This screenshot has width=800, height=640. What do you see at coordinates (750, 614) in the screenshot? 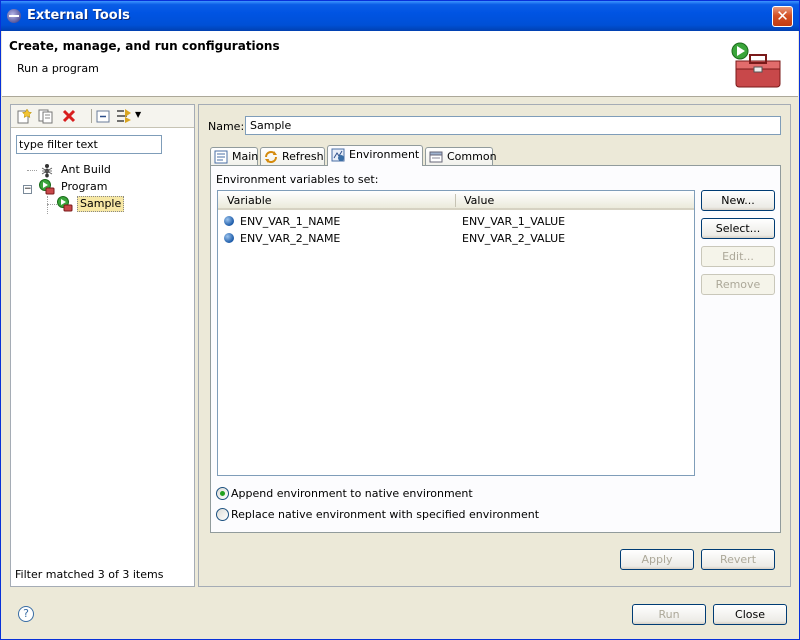
I see `close-button: Close` at bounding box center [750, 614].